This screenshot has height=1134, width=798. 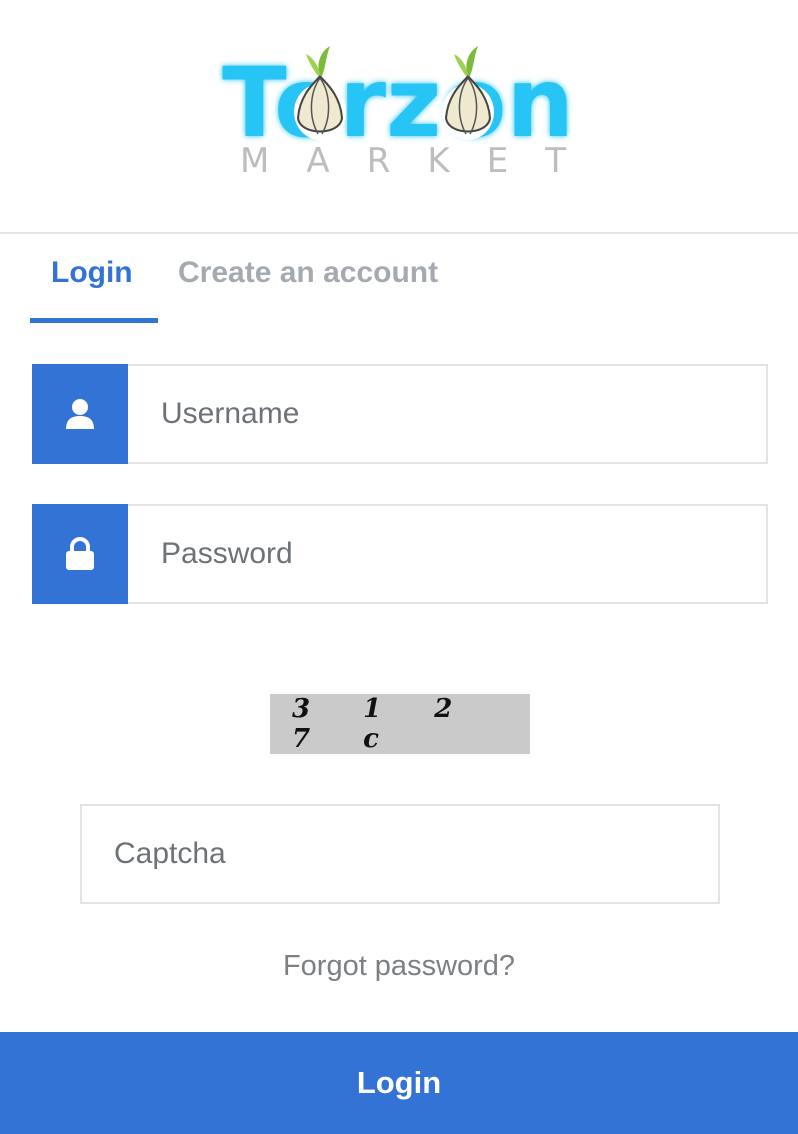 I want to click on password-row, so click(x=400, y=554).